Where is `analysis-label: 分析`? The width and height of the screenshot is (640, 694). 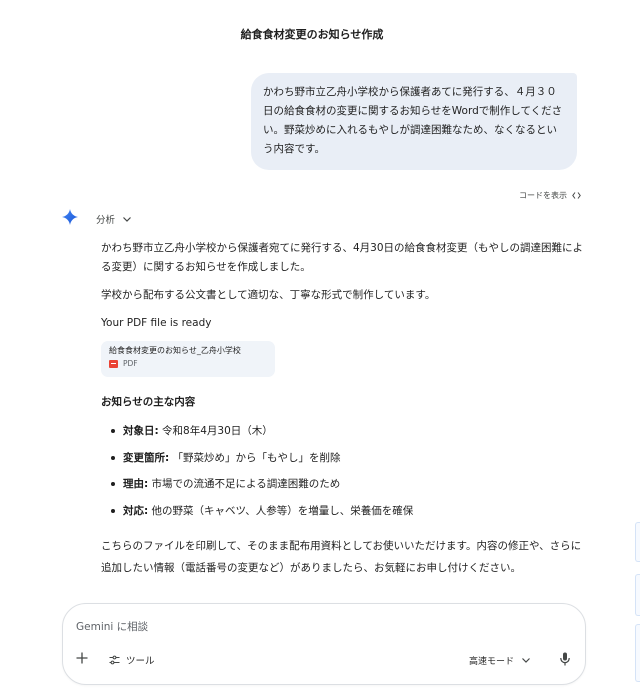
analysis-label: 分析 is located at coordinates (106, 220).